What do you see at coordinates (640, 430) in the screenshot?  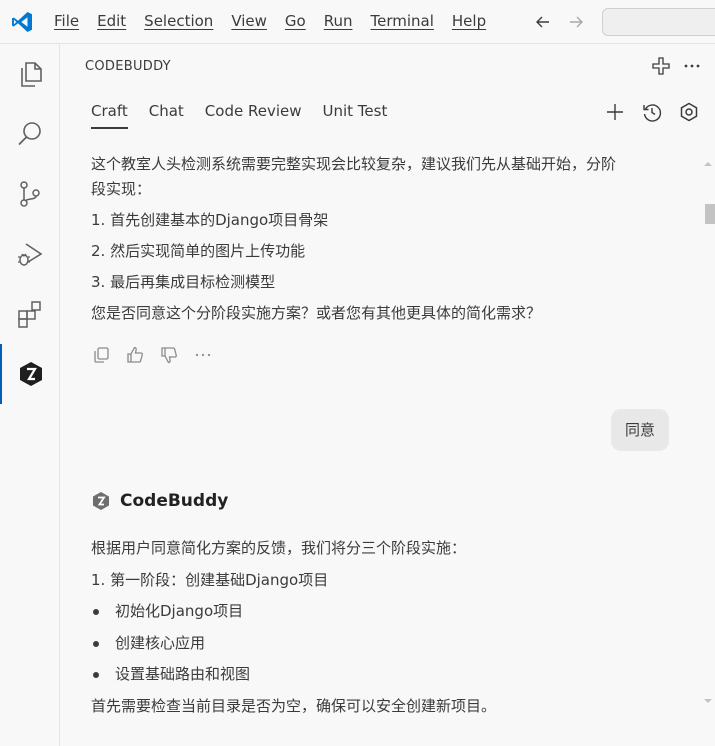 I see `user-message-bubble: 同意` at bounding box center [640, 430].